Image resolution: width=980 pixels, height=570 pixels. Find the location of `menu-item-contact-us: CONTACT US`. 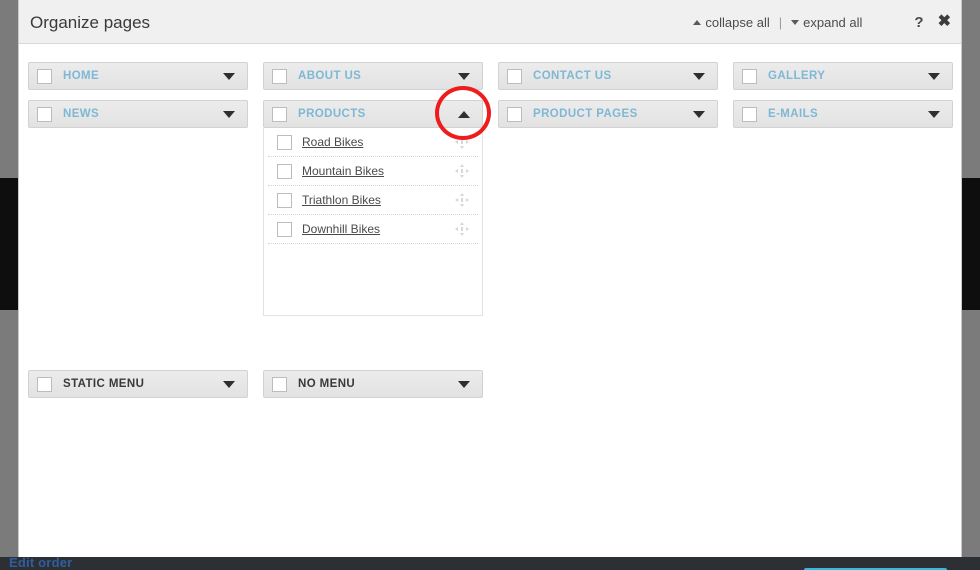

menu-item-contact-us: CONTACT US is located at coordinates (608, 76).